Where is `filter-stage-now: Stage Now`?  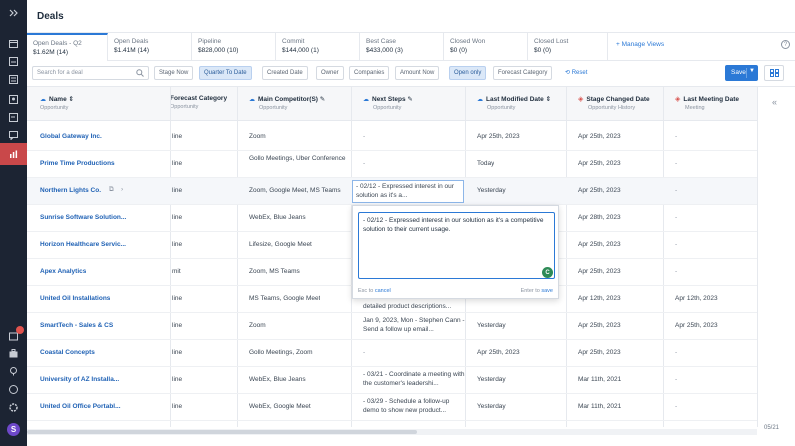
filter-stage-now: Stage Now is located at coordinates (174, 73).